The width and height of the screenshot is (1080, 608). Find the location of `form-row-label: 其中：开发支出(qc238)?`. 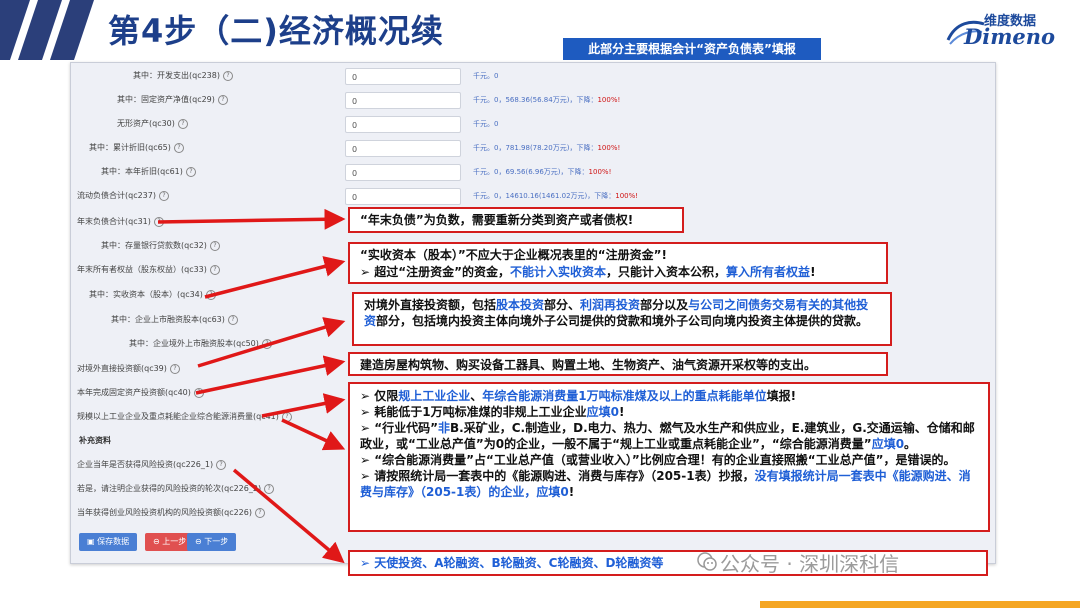

form-row-label: 其中：开发支出(qc238)? is located at coordinates (183, 75).